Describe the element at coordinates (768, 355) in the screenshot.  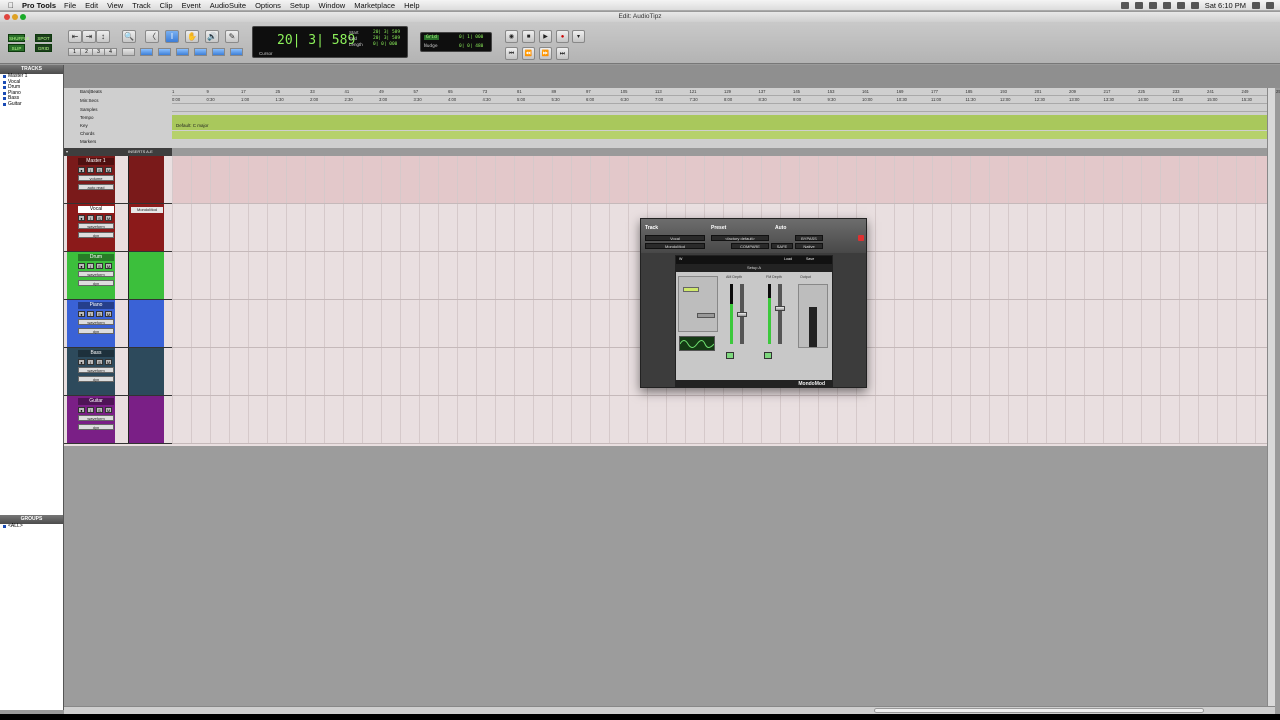
I see `fm-power-icon` at that location.